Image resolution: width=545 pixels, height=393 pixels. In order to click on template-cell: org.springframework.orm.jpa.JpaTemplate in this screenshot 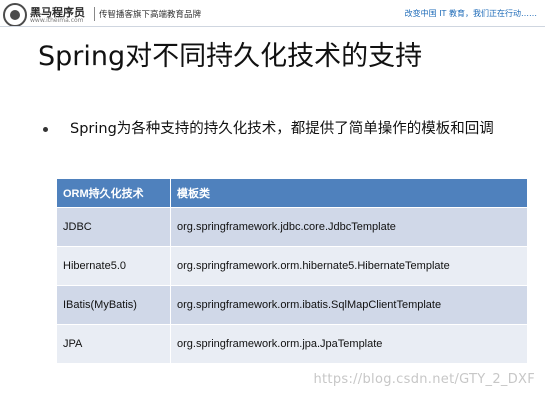, I will do `click(348, 343)`.